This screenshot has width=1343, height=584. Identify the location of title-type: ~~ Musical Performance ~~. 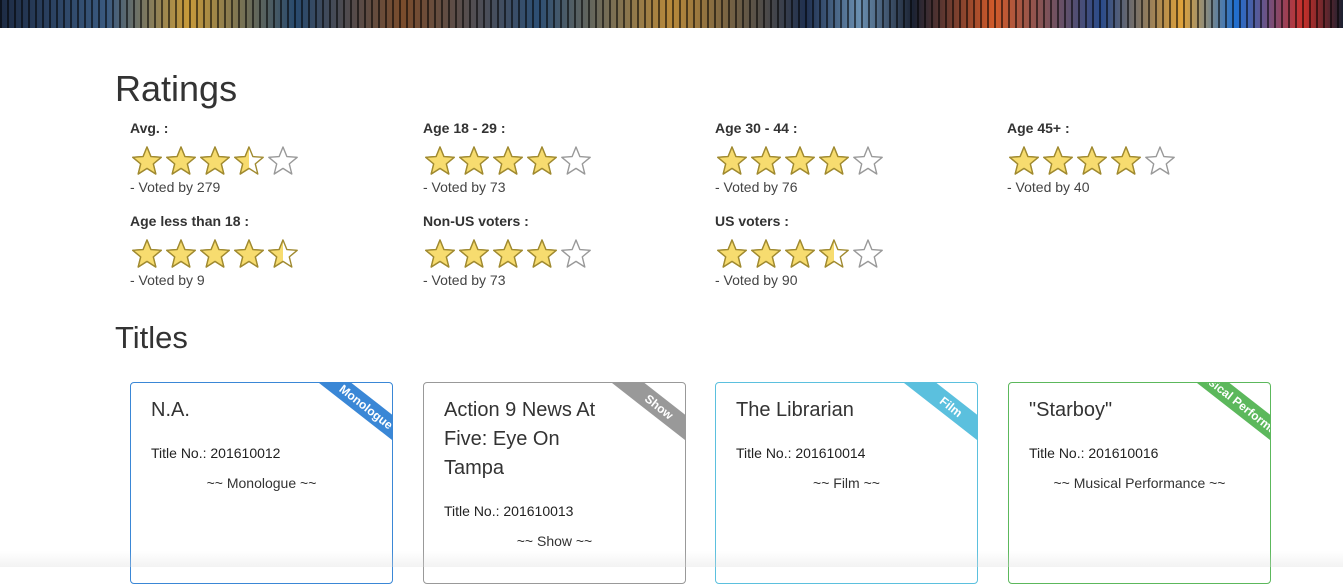
(1139, 483).